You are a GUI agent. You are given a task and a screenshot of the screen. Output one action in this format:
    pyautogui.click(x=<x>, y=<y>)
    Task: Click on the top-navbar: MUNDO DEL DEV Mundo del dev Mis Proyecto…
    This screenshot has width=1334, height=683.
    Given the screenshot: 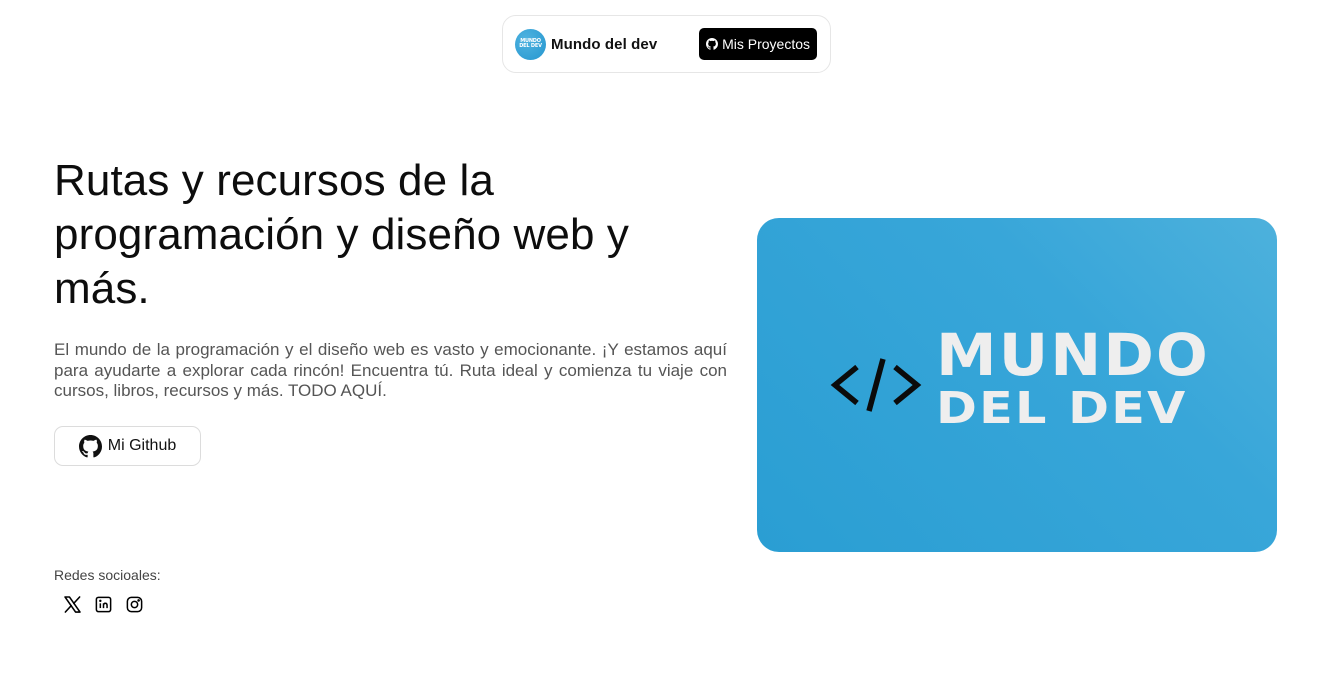 What is the action you would take?
    pyautogui.click(x=666, y=44)
    